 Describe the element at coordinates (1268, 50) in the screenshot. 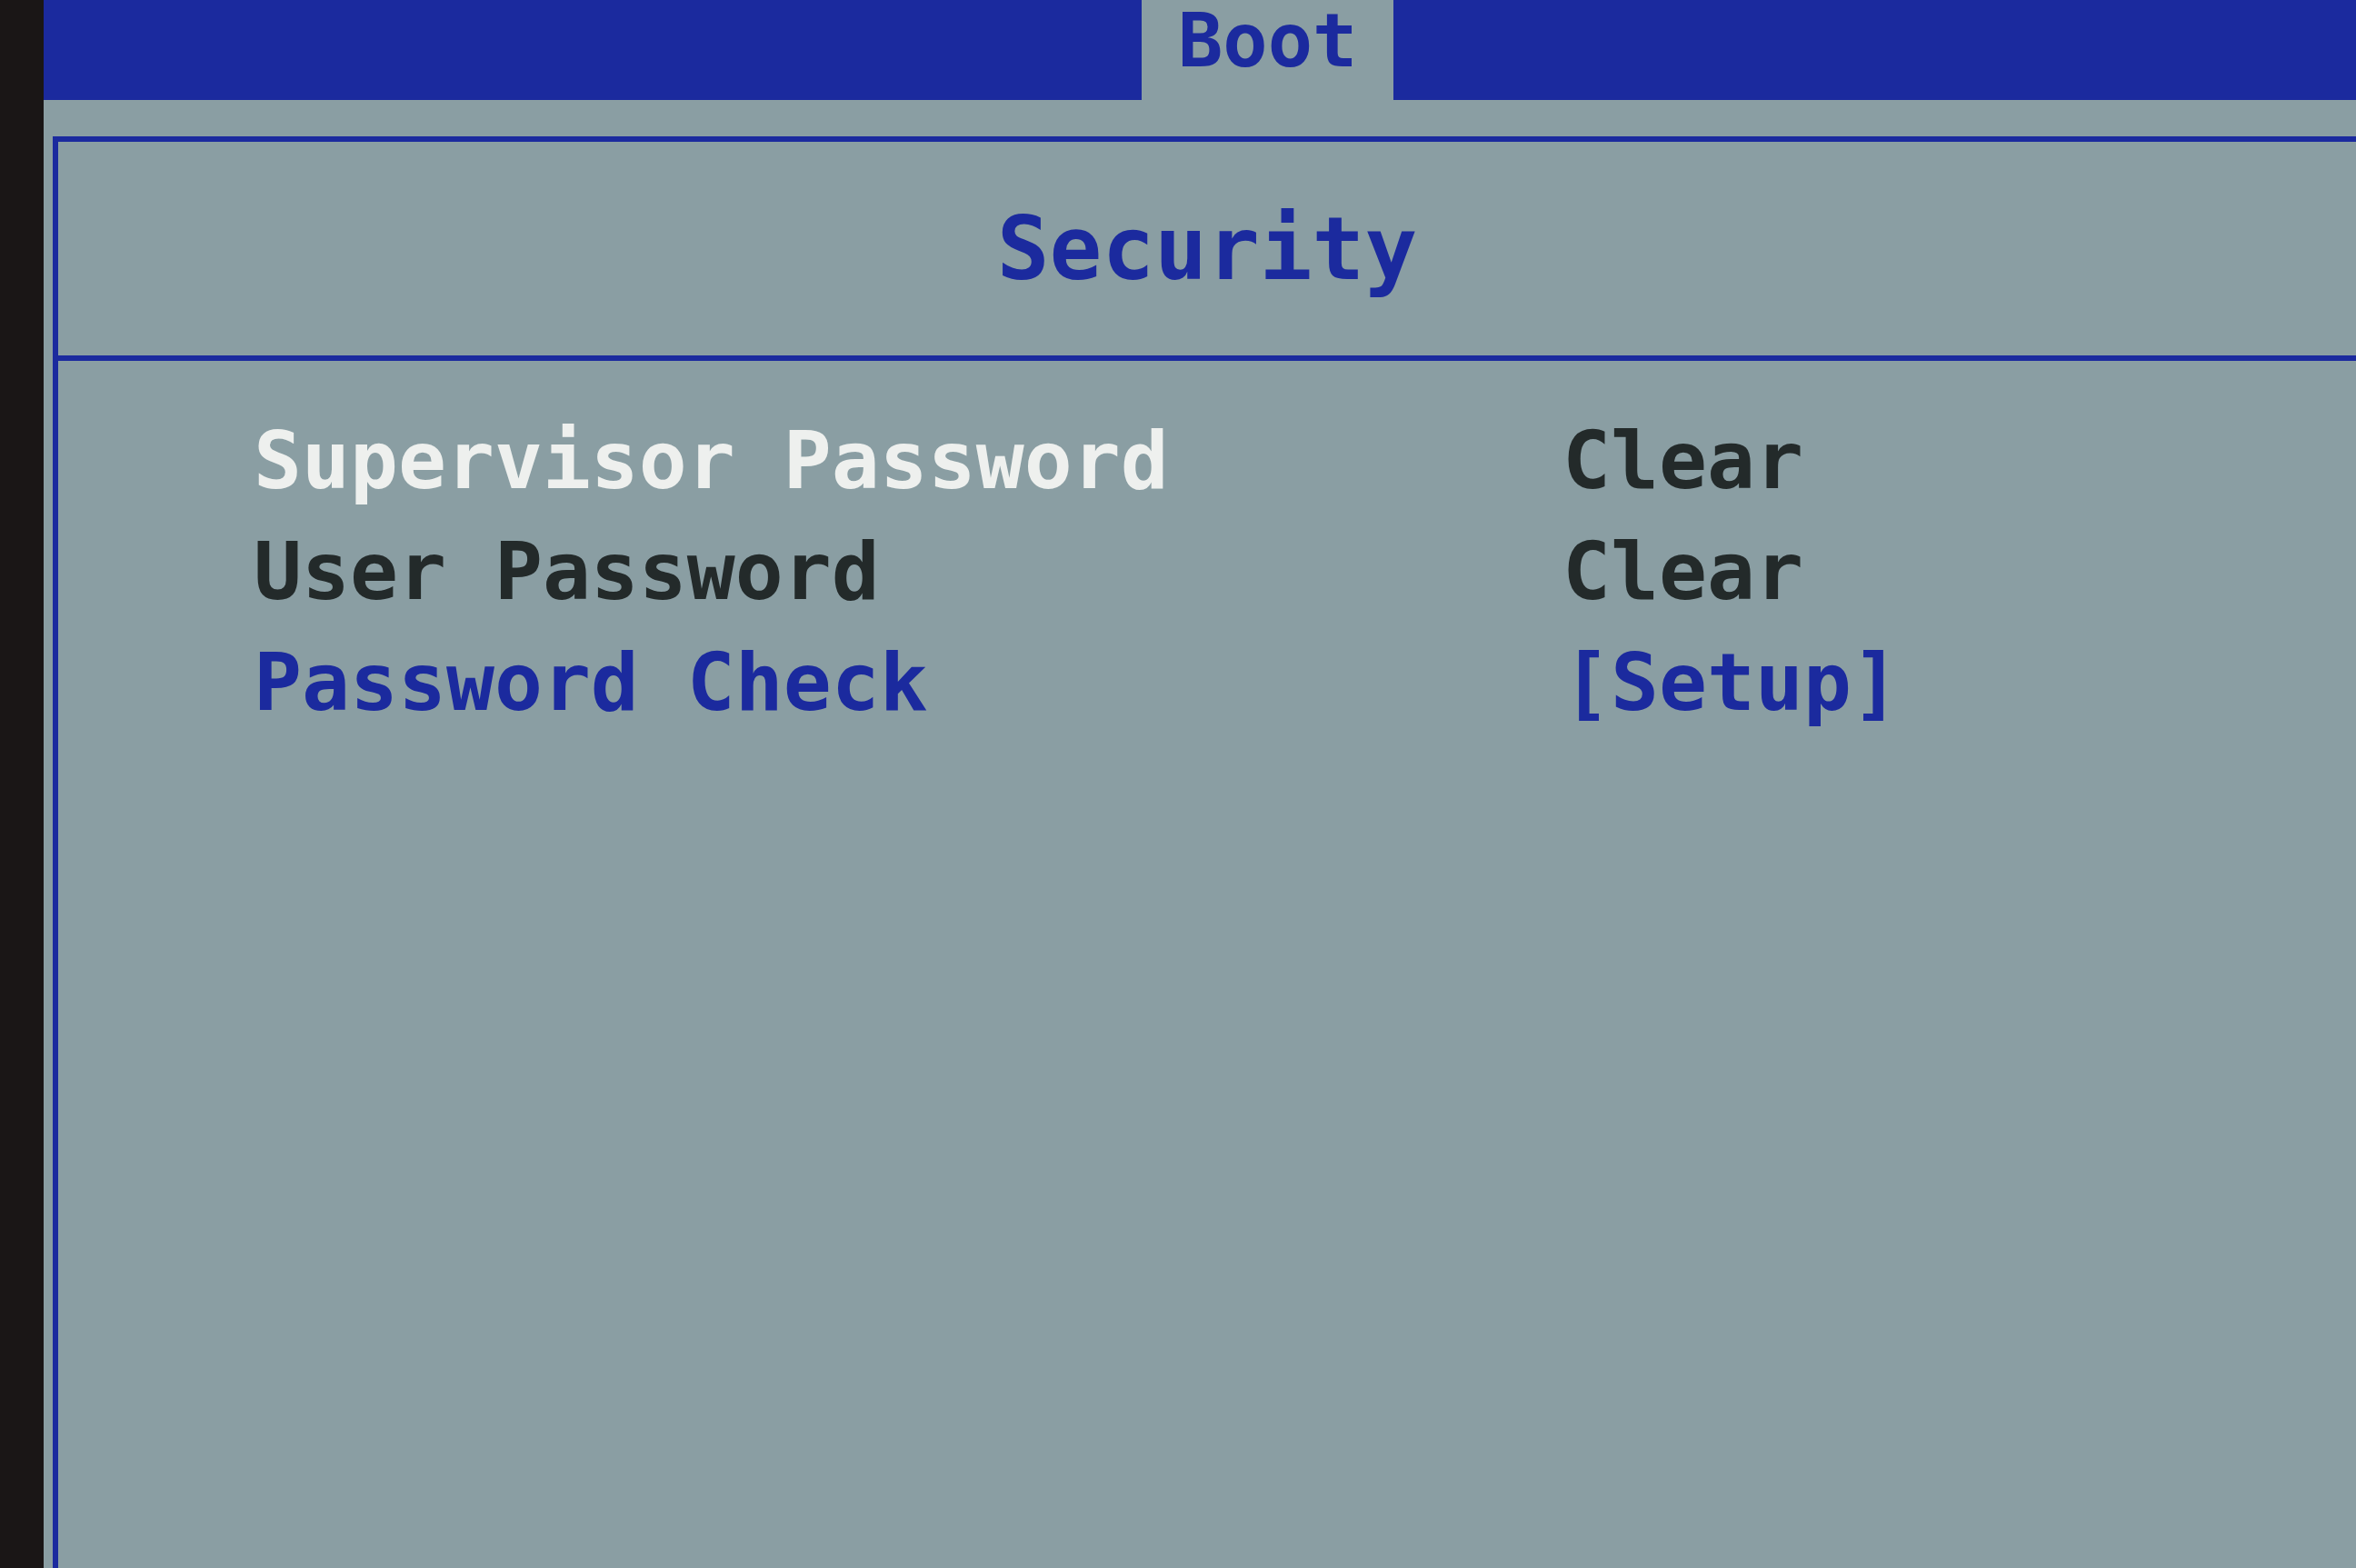

I see `menu-tab: Boot` at that location.